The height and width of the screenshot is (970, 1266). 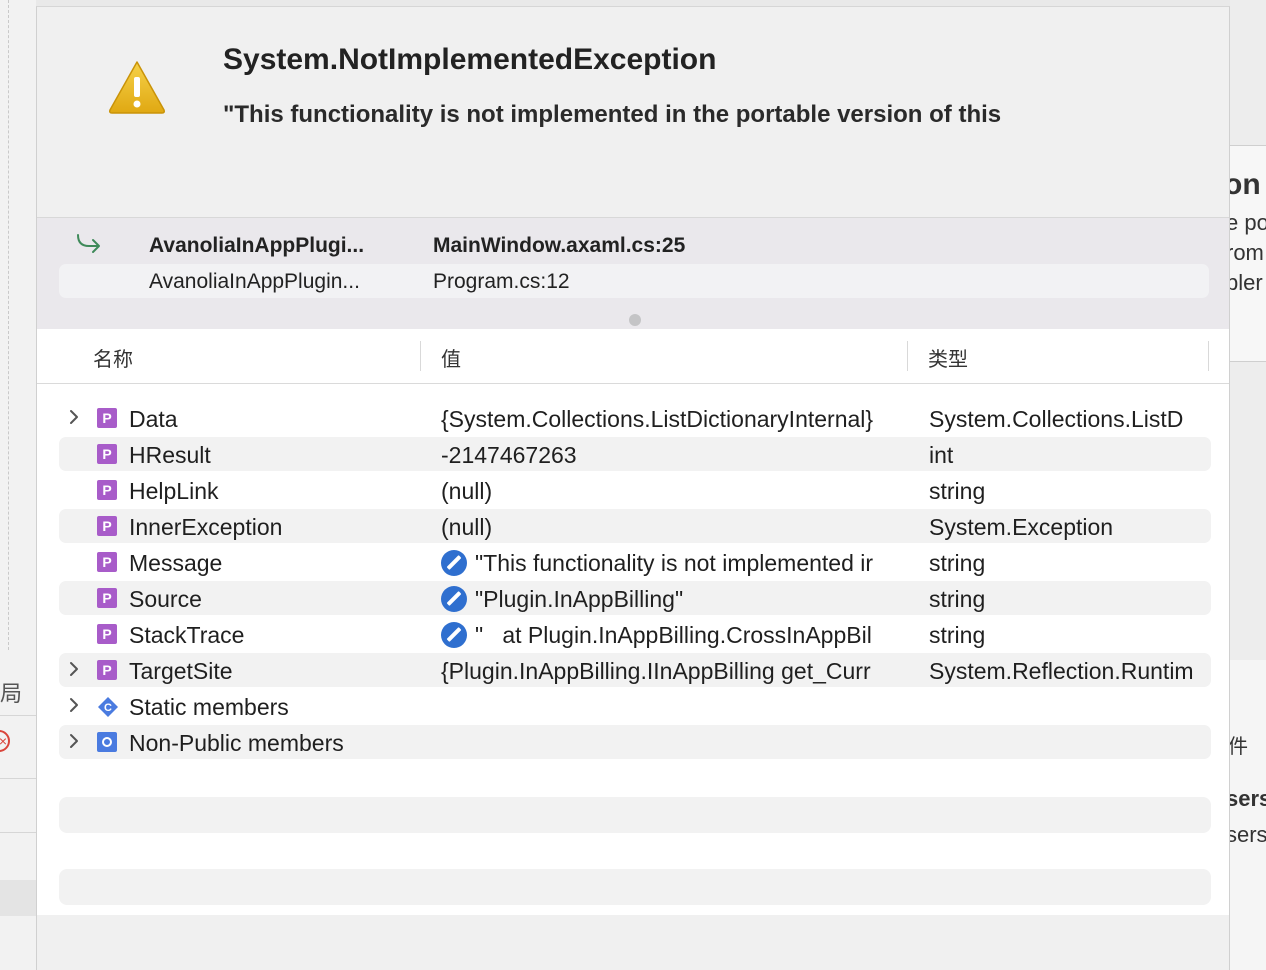 What do you see at coordinates (635, 706) in the screenshot?
I see `variable-row: C Static members` at bounding box center [635, 706].